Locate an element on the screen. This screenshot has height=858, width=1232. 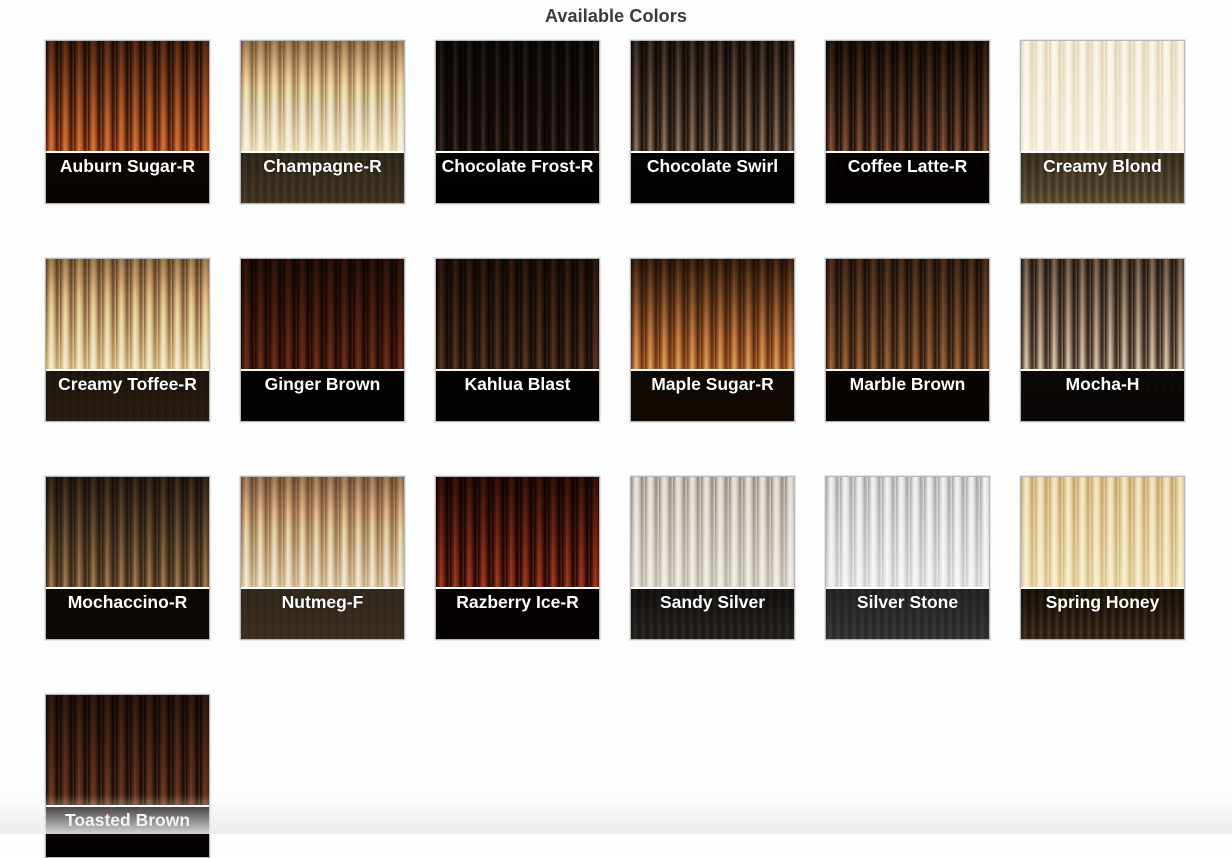
color-swatch: Chocolate Swirl is located at coordinates (712, 122).